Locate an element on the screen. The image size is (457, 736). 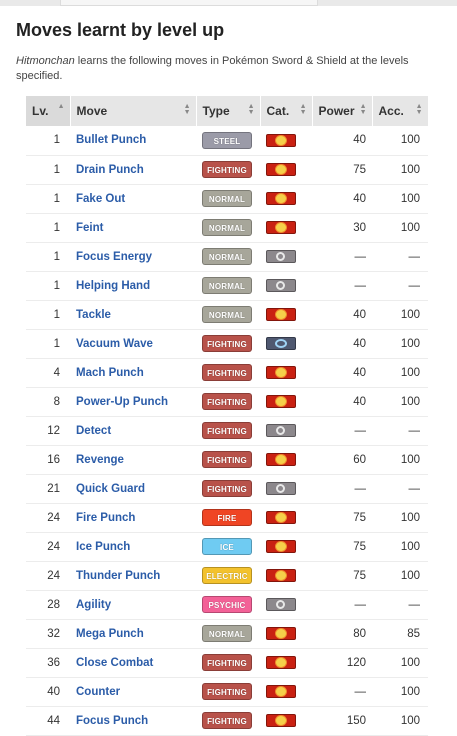
move-name-link: Power-Up Punch is located at coordinates (133, 402).